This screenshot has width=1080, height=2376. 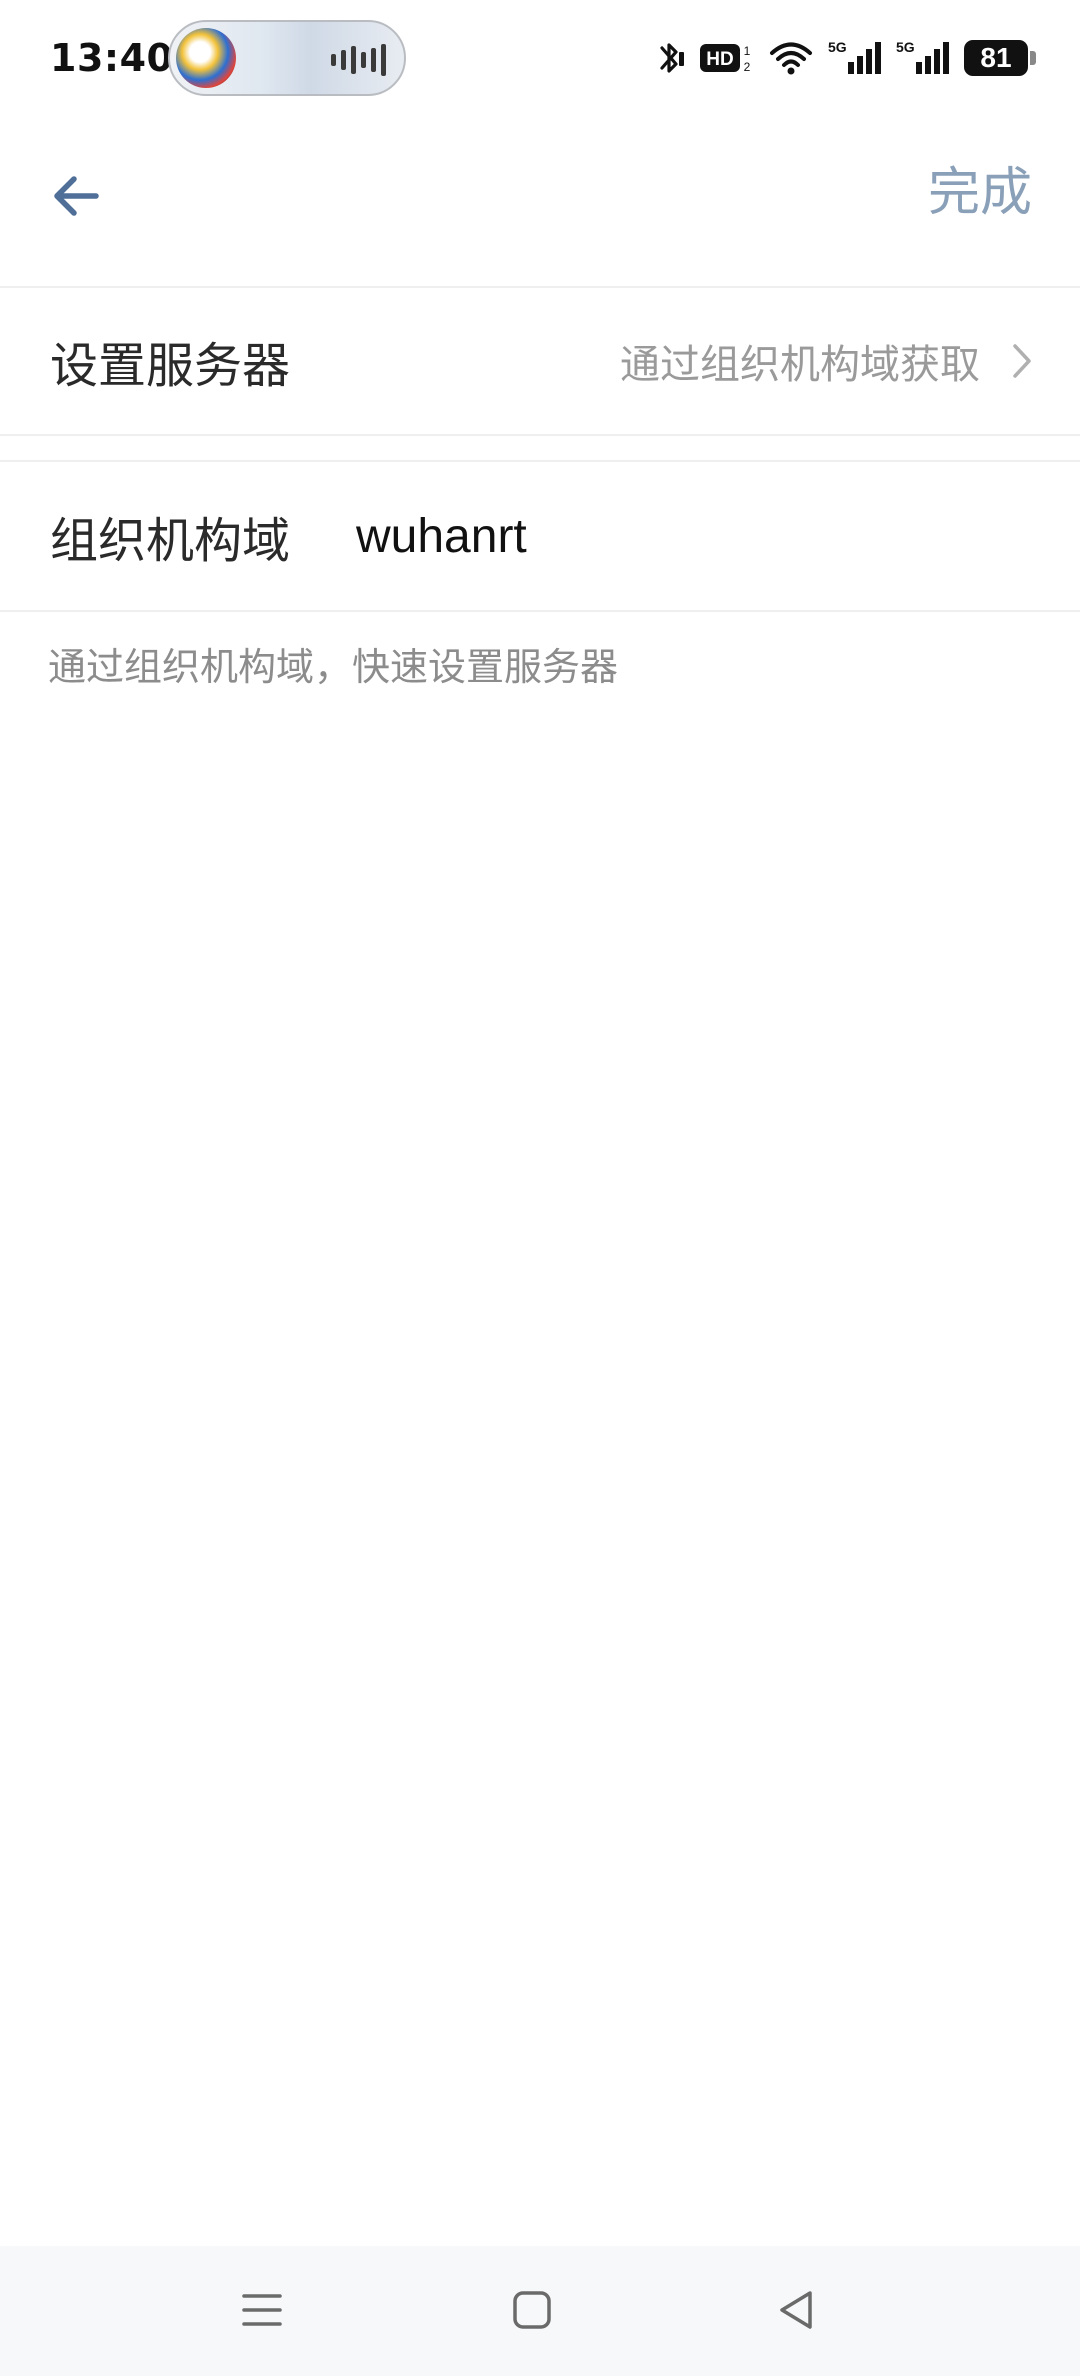 I want to click on hd-icon: HD 1 2, so click(x=727, y=58).